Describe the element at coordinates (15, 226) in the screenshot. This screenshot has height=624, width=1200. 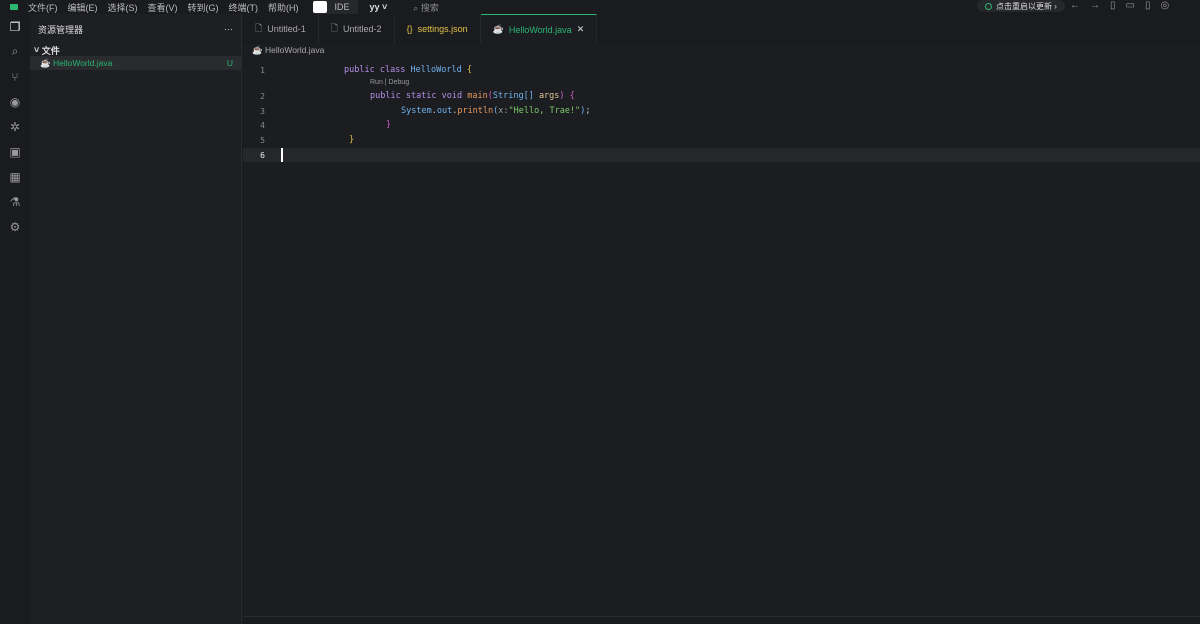
I see `ai-icon: ⚙` at that location.